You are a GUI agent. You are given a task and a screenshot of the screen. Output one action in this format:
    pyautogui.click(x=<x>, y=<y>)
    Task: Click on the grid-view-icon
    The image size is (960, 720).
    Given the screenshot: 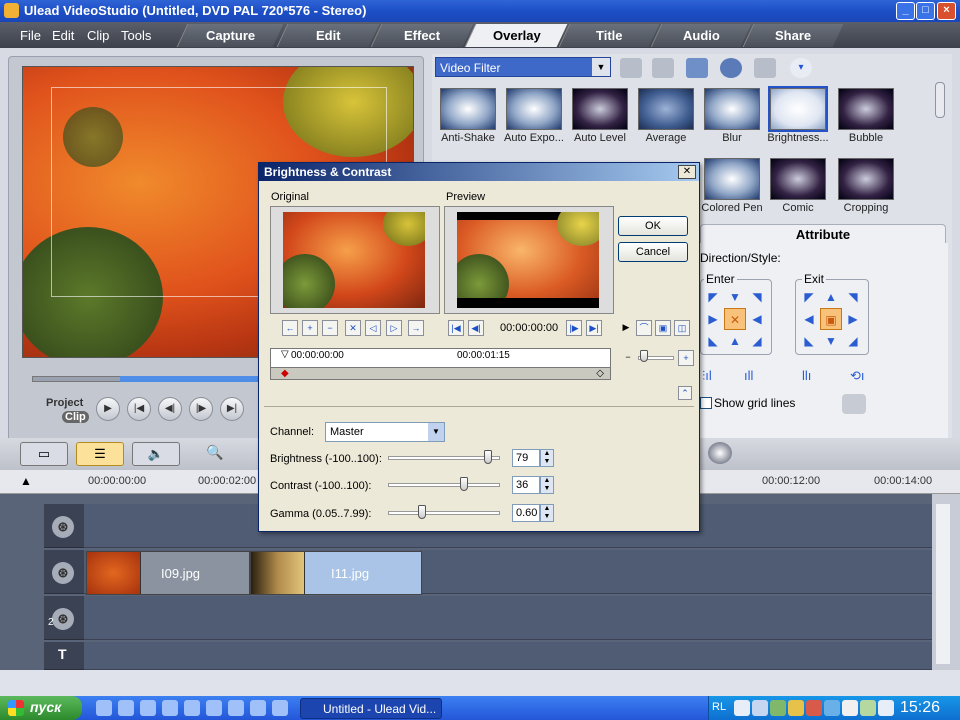 What is the action you would take?
    pyautogui.click(x=697, y=68)
    